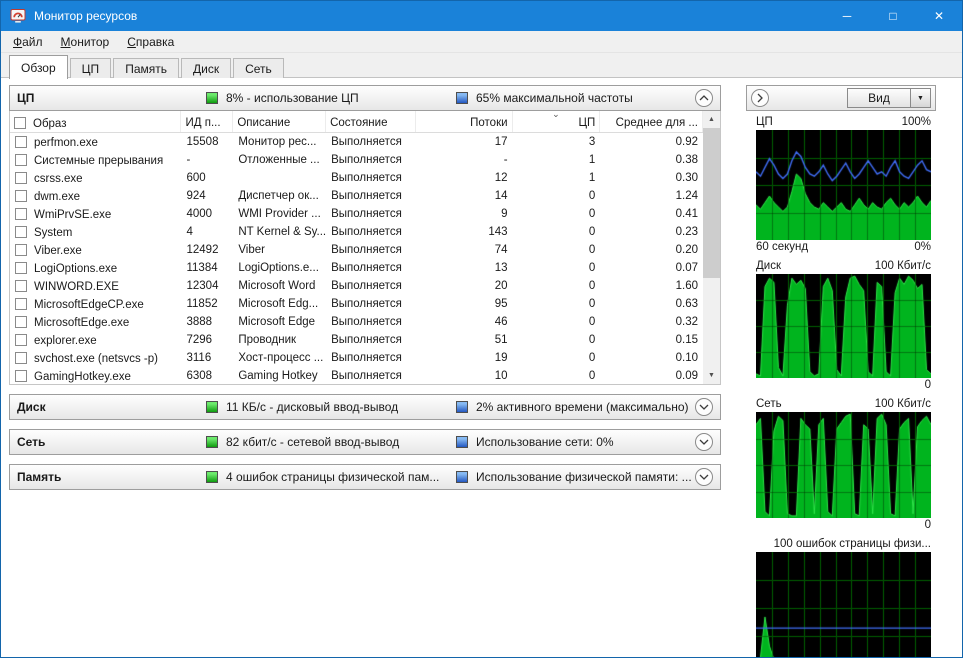  What do you see at coordinates (501, 196) in the screenshot?
I see `cell-c4: 14` at bounding box center [501, 196].